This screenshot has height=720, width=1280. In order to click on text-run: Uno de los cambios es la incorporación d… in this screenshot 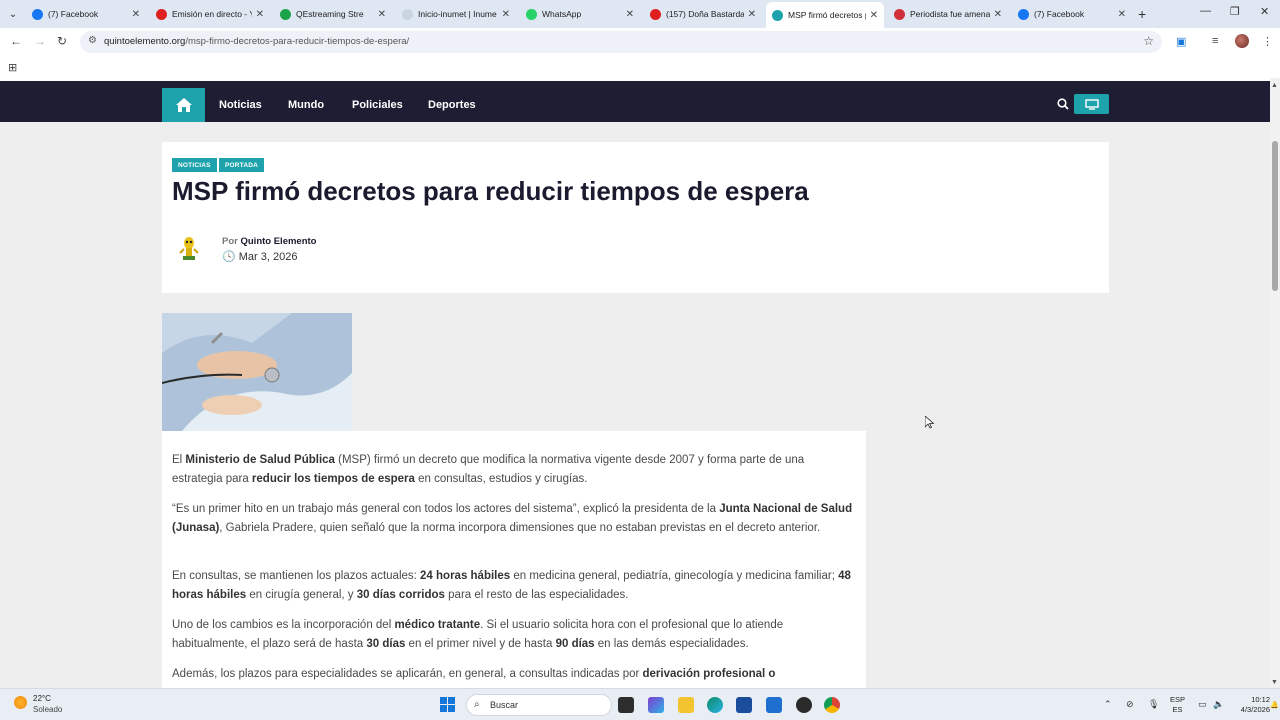, I will do `click(283, 625)`.